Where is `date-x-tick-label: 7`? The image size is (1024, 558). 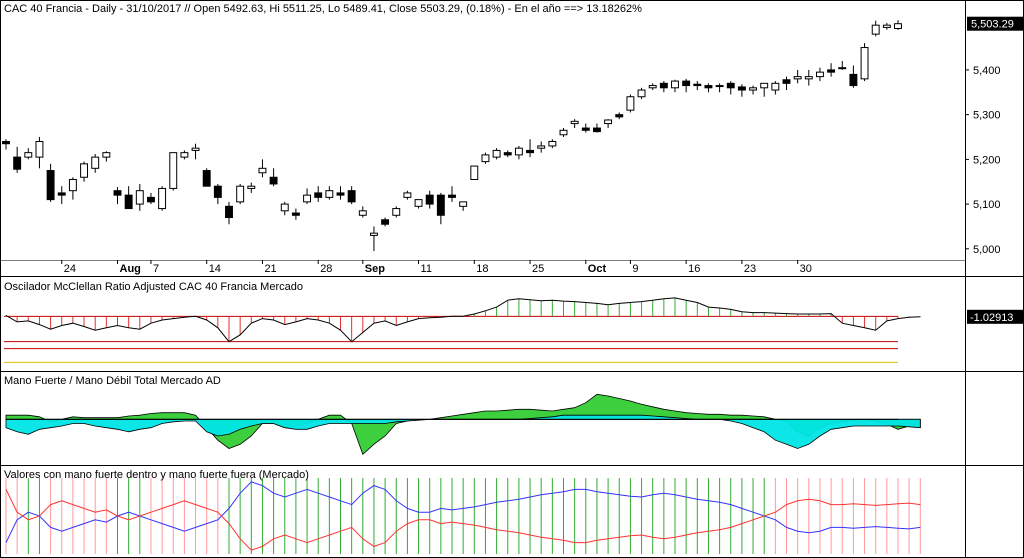 date-x-tick-label: 7 is located at coordinates (156, 269).